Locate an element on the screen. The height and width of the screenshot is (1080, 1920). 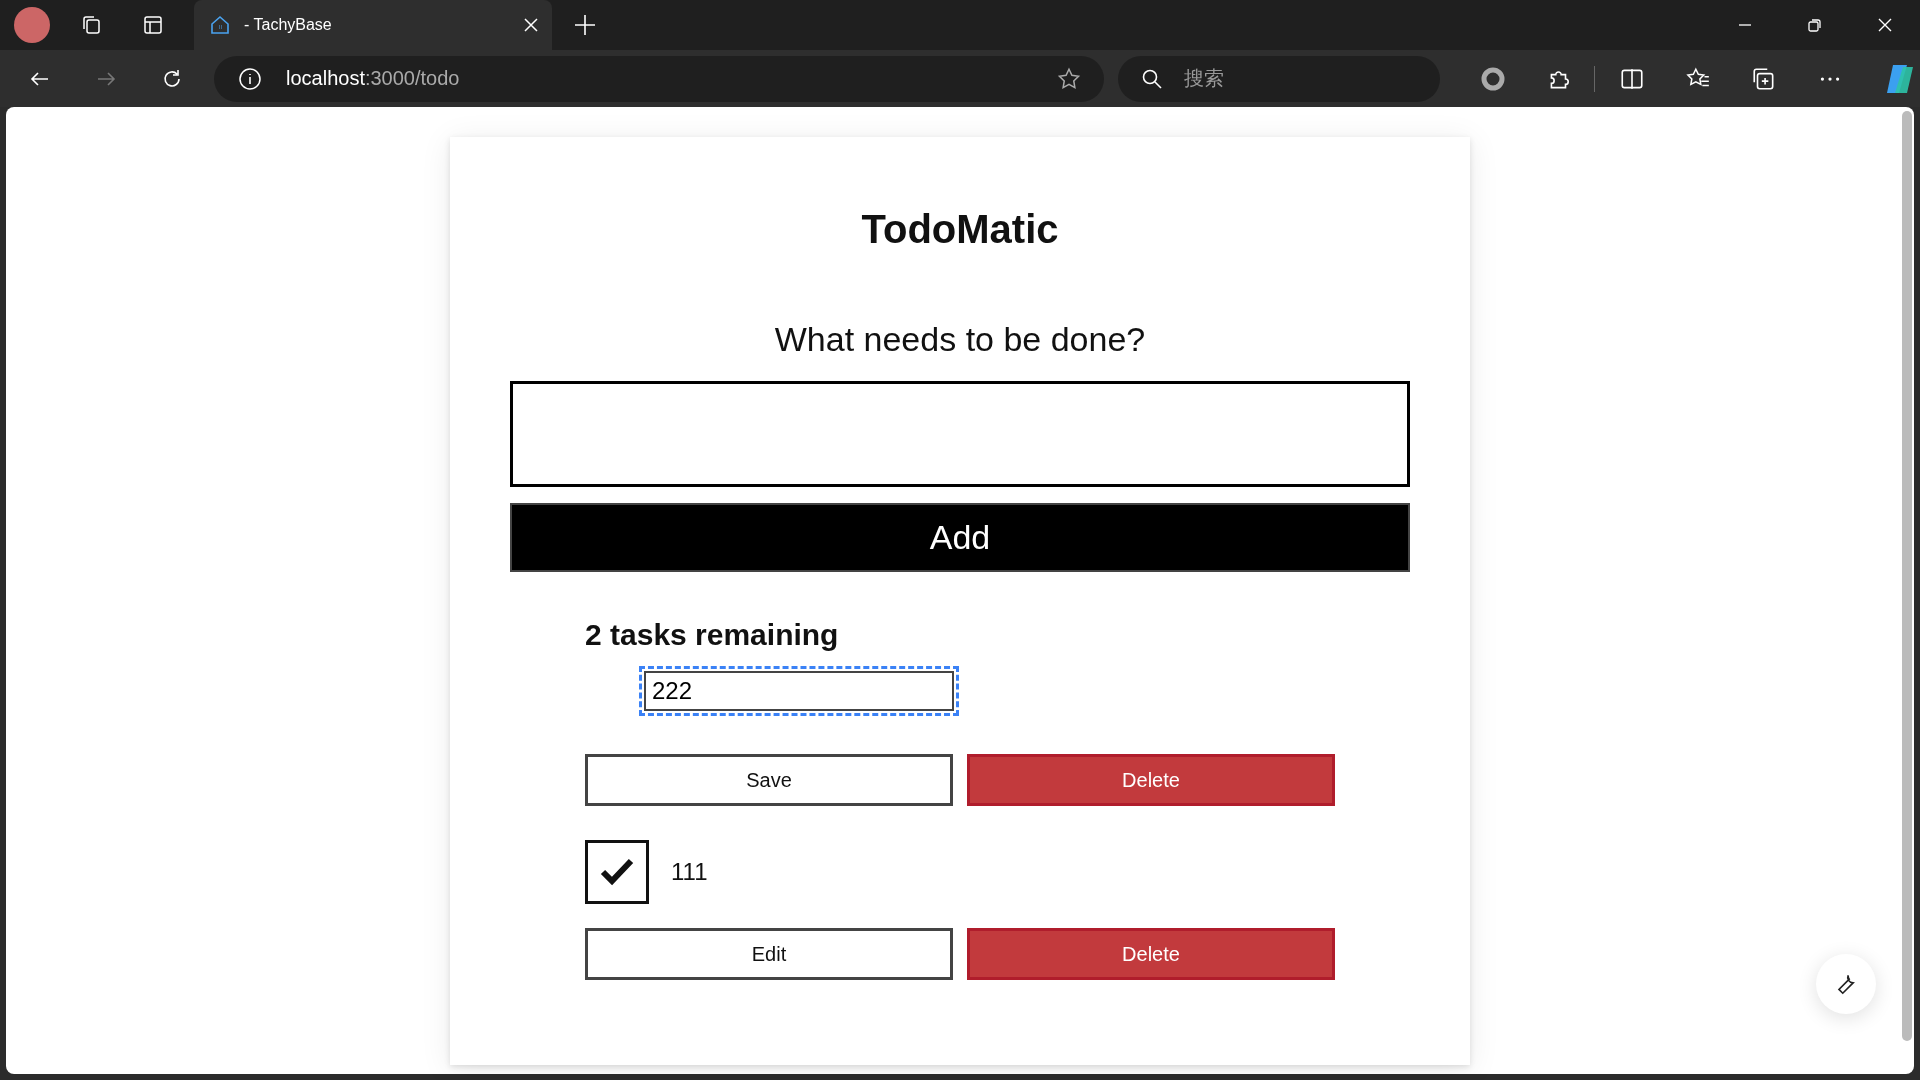
add-button: Add is located at coordinates (960, 537).